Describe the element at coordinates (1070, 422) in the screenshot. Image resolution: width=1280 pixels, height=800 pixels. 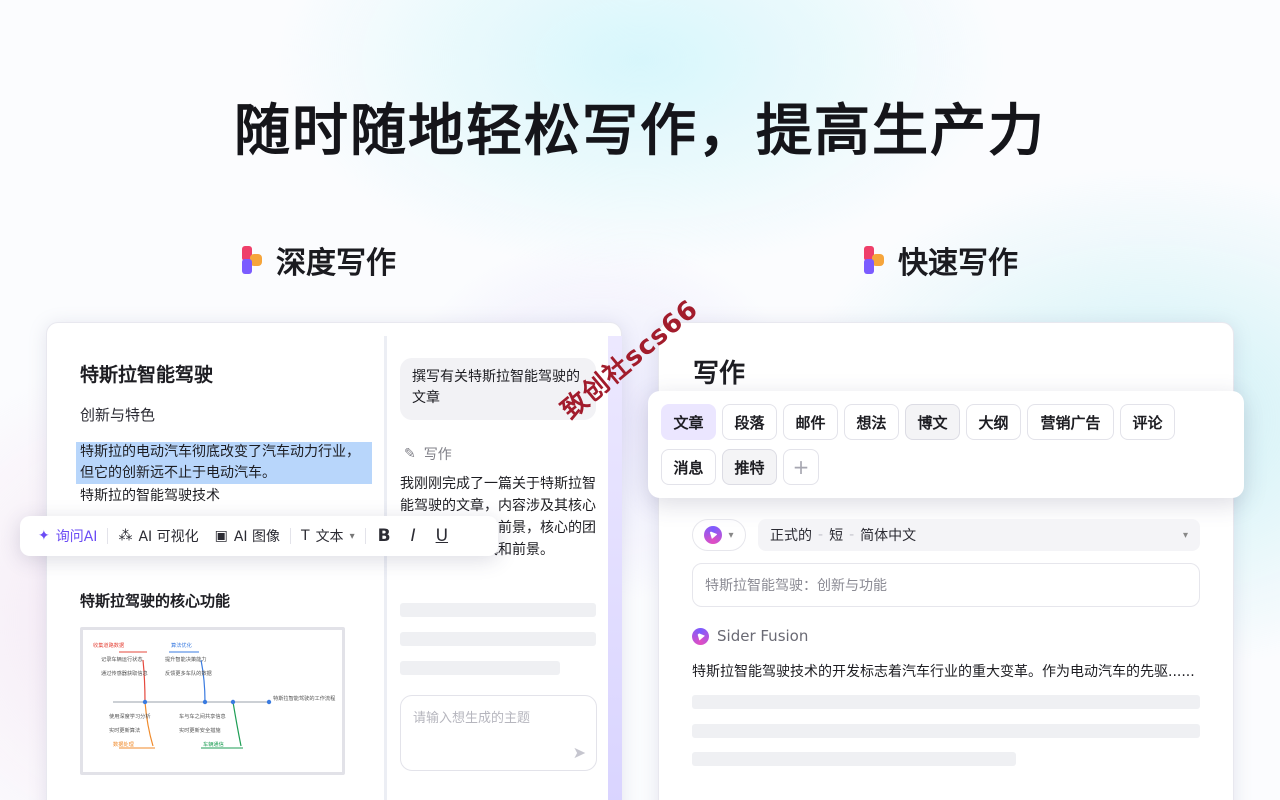
I see `tag-marketing: 营销广告` at that location.